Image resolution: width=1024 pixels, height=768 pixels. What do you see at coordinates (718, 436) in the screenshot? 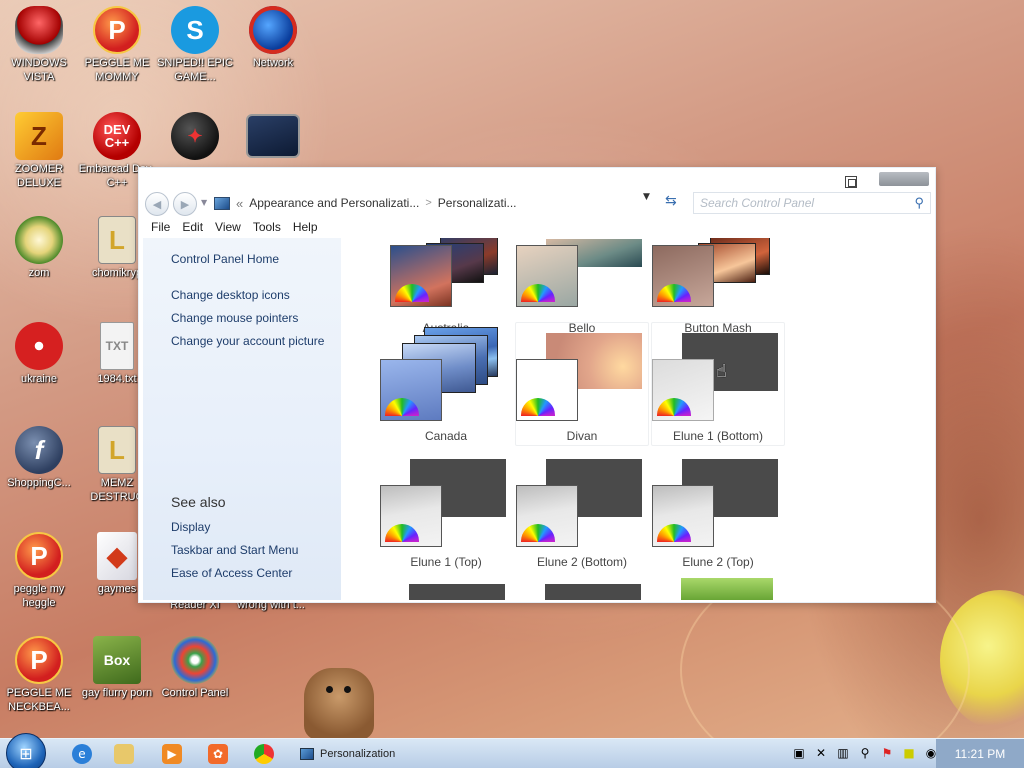
I see `theme-name: Elune 1 (Bottom)` at bounding box center [718, 436].